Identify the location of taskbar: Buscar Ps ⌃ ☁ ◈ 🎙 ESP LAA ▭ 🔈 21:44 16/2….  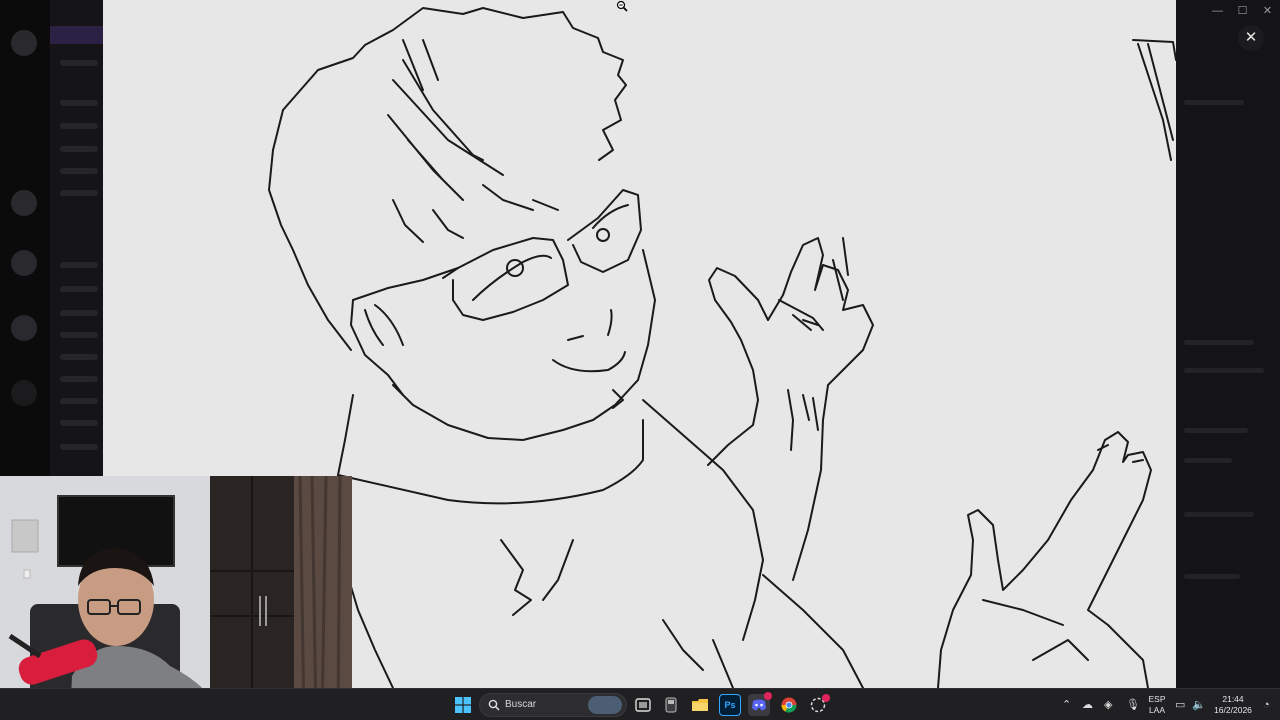
(640, 704).